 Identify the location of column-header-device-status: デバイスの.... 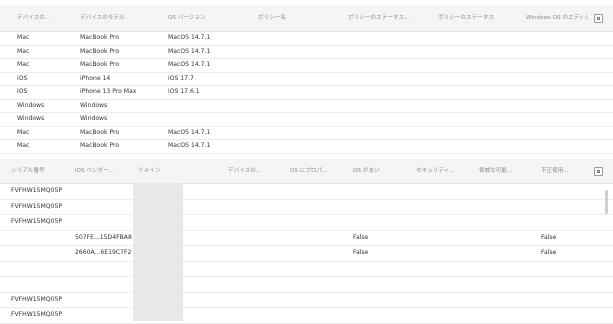
(253, 171).